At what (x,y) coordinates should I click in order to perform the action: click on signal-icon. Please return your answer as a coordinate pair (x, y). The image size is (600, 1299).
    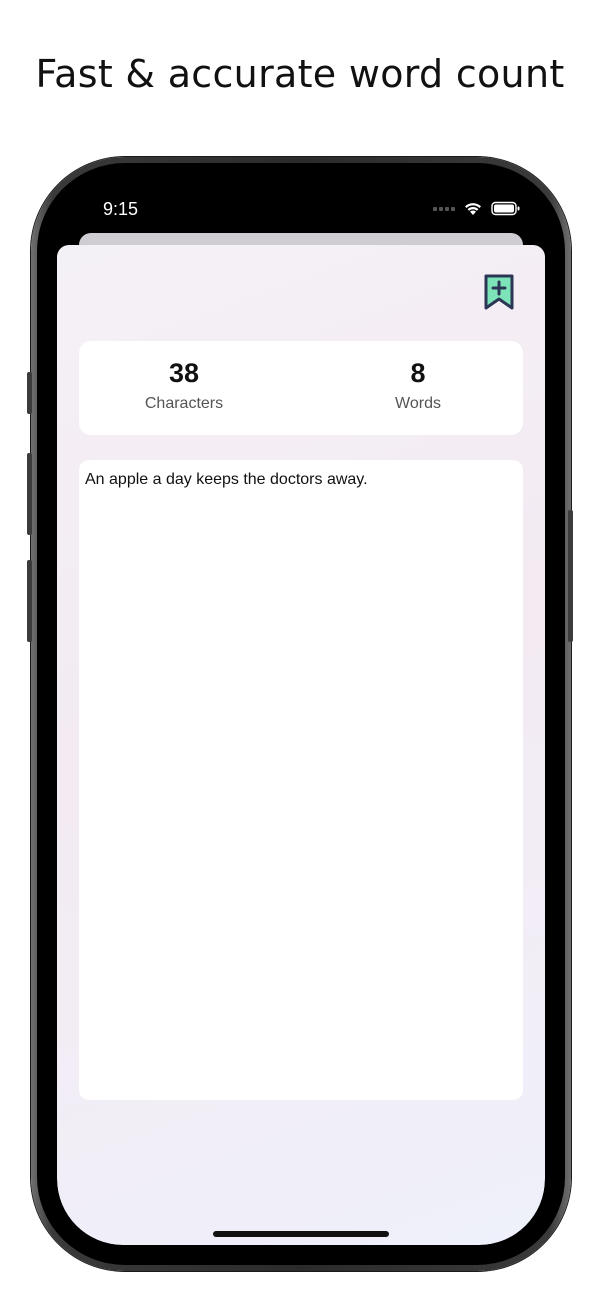
    Looking at the image, I should click on (444, 208).